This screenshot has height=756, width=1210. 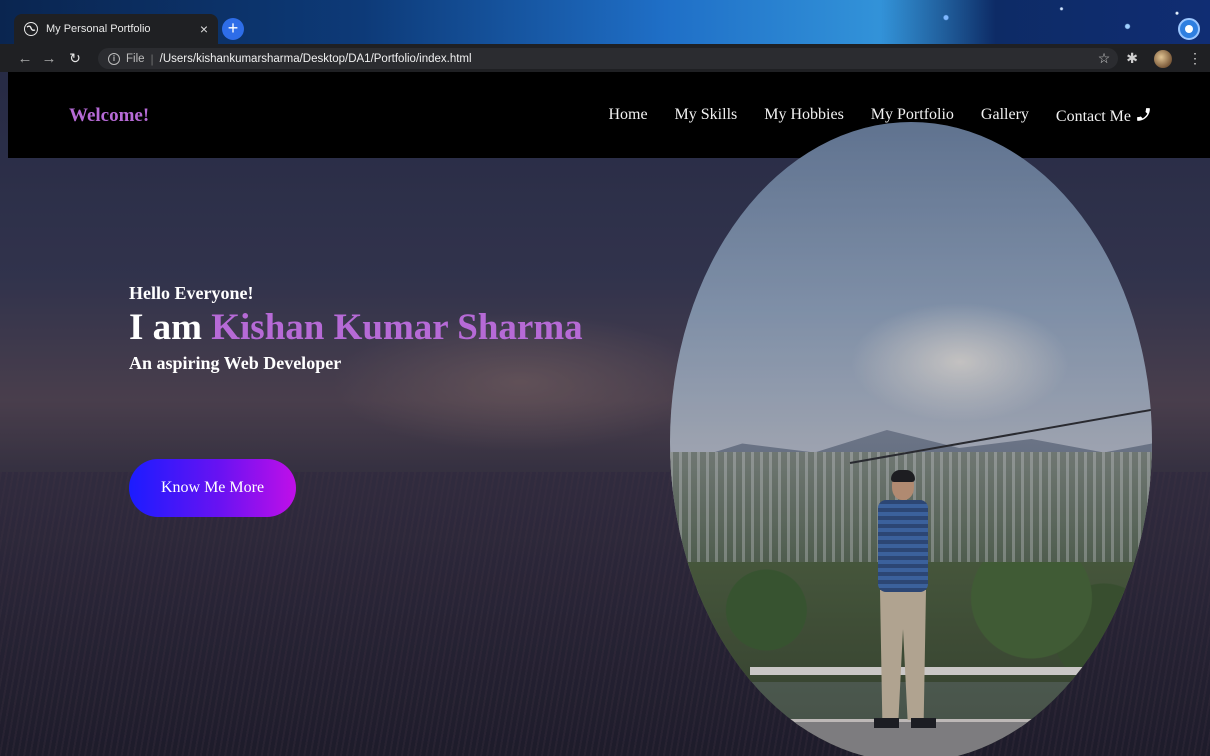 What do you see at coordinates (235, 363) in the screenshot?
I see `hero-tagline: An aspiring Web Developer` at bounding box center [235, 363].